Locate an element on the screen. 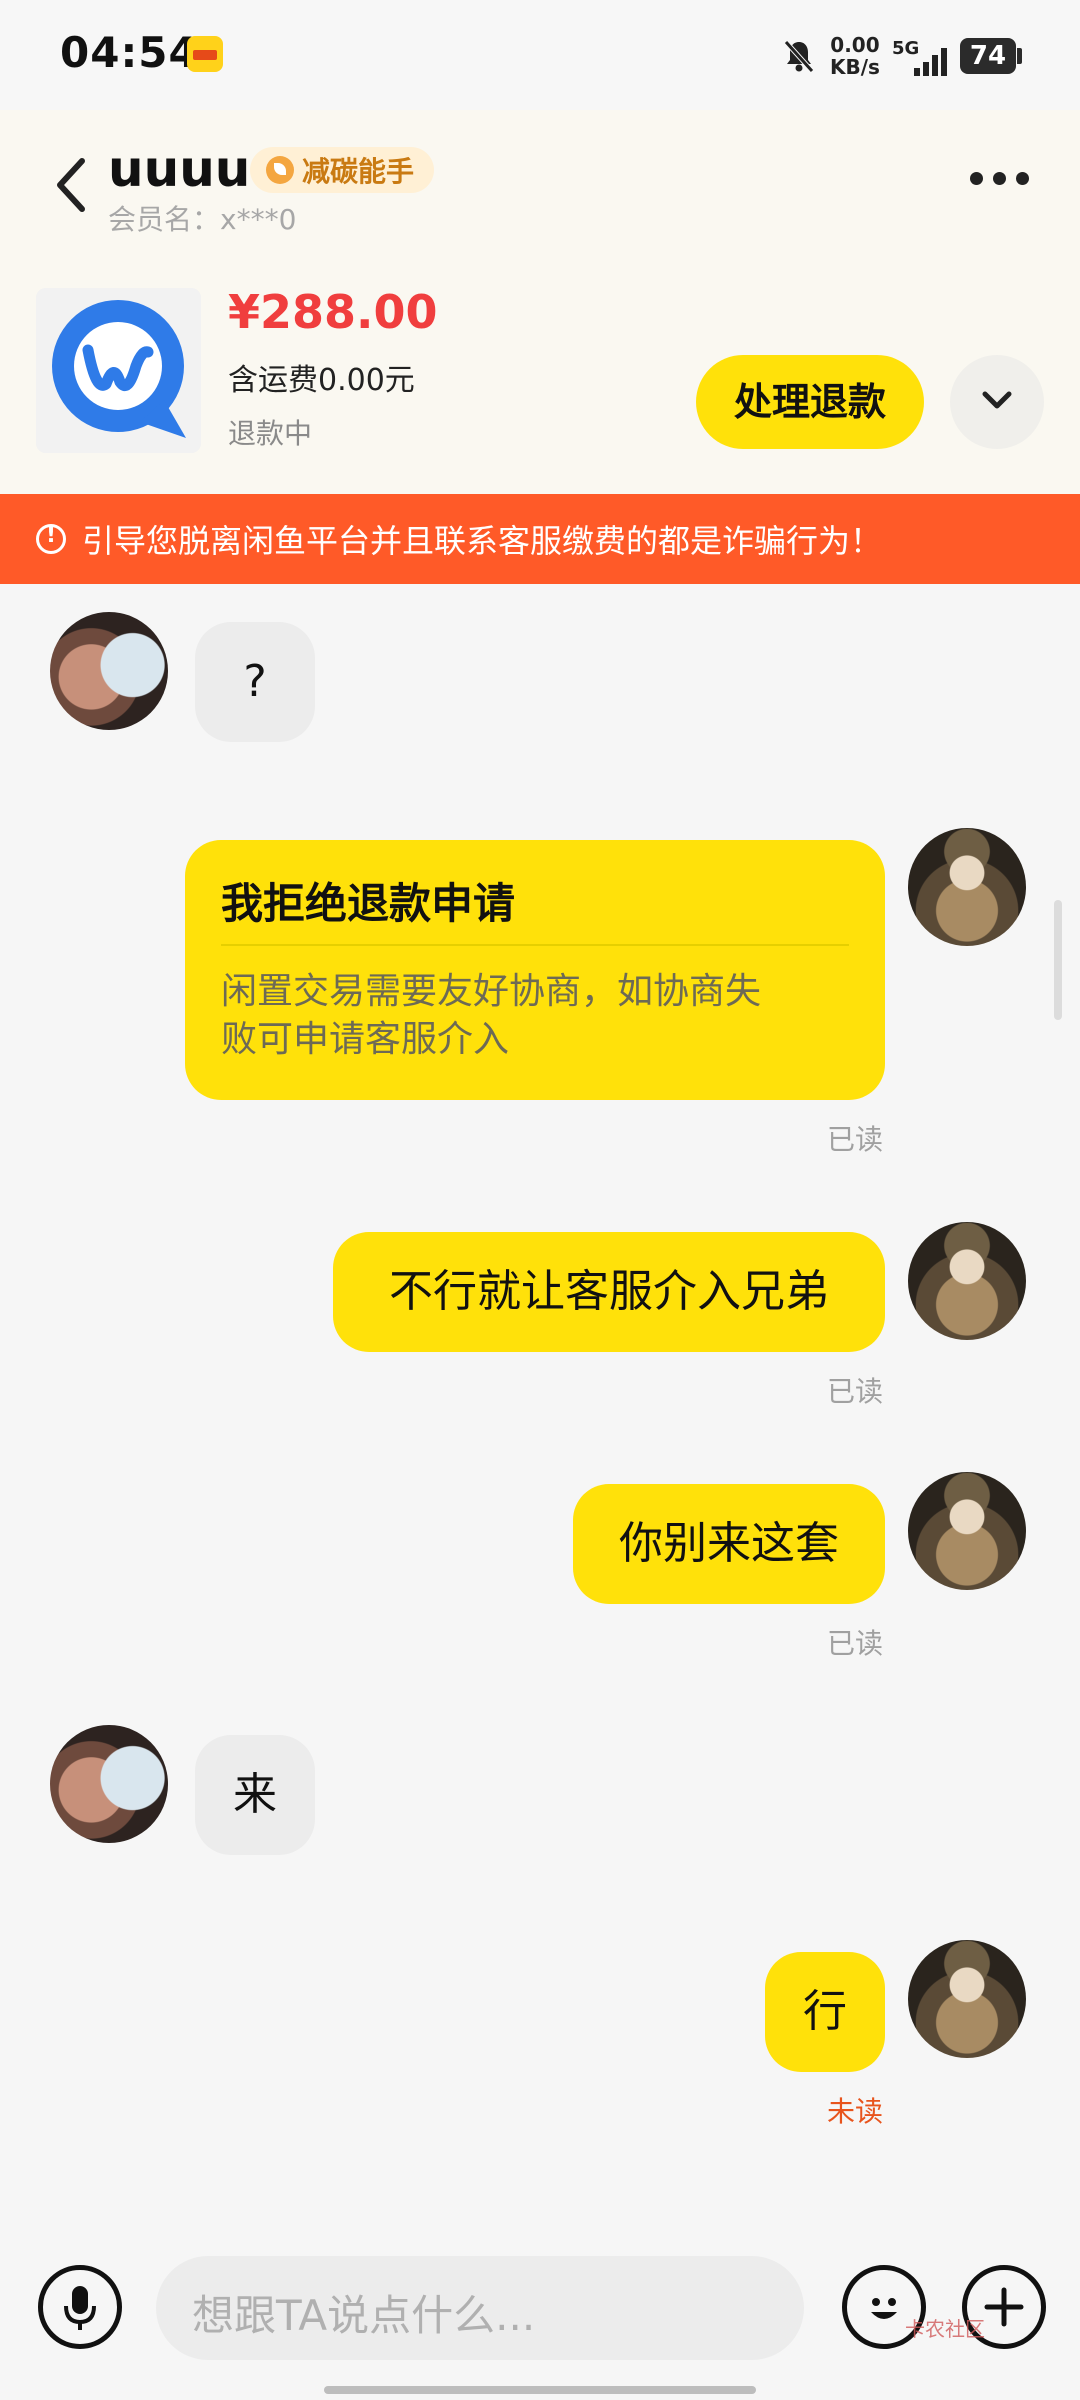 This screenshot has height=2400, width=1080. message-bubble: 行 is located at coordinates (825, 2012).